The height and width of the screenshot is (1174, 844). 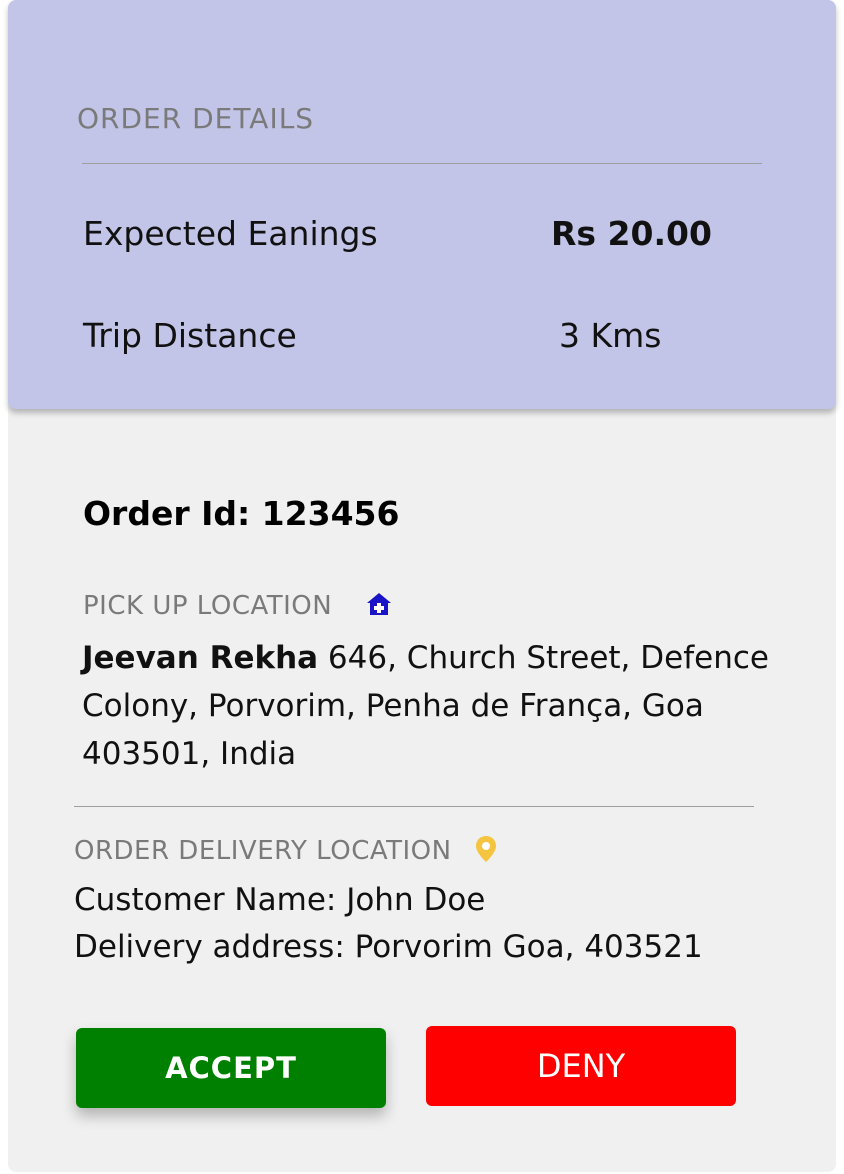 I want to click on trip-distance-label: Trip Distance, so click(x=190, y=335).